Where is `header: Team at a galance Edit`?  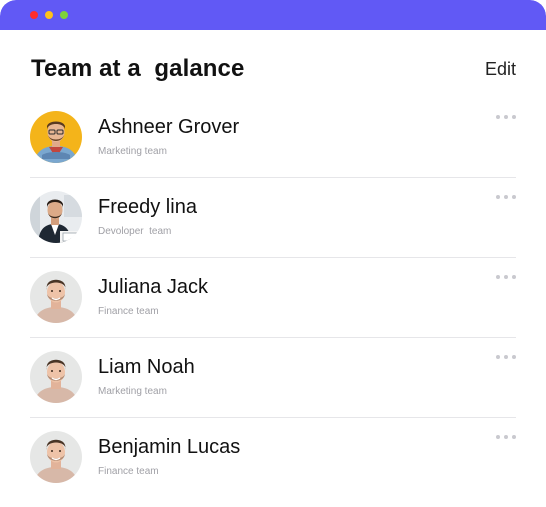
header: Team at a galance Edit is located at coordinates (273, 69).